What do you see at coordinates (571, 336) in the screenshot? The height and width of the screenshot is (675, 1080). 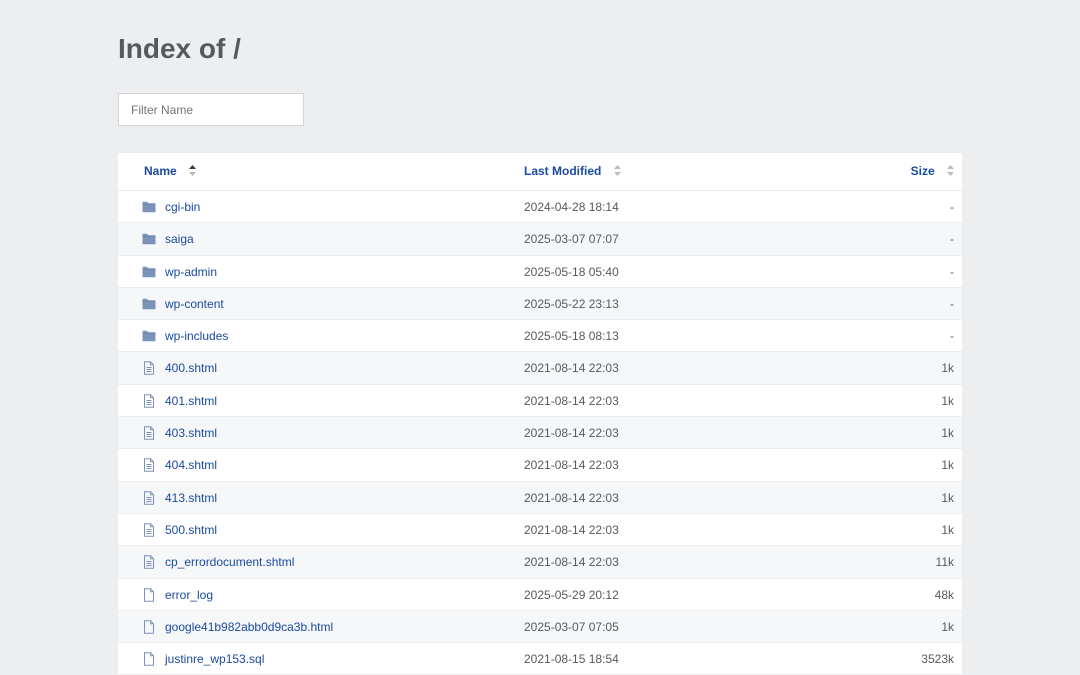 I see `last-modified-cell: 2025-05-18 08:13` at bounding box center [571, 336].